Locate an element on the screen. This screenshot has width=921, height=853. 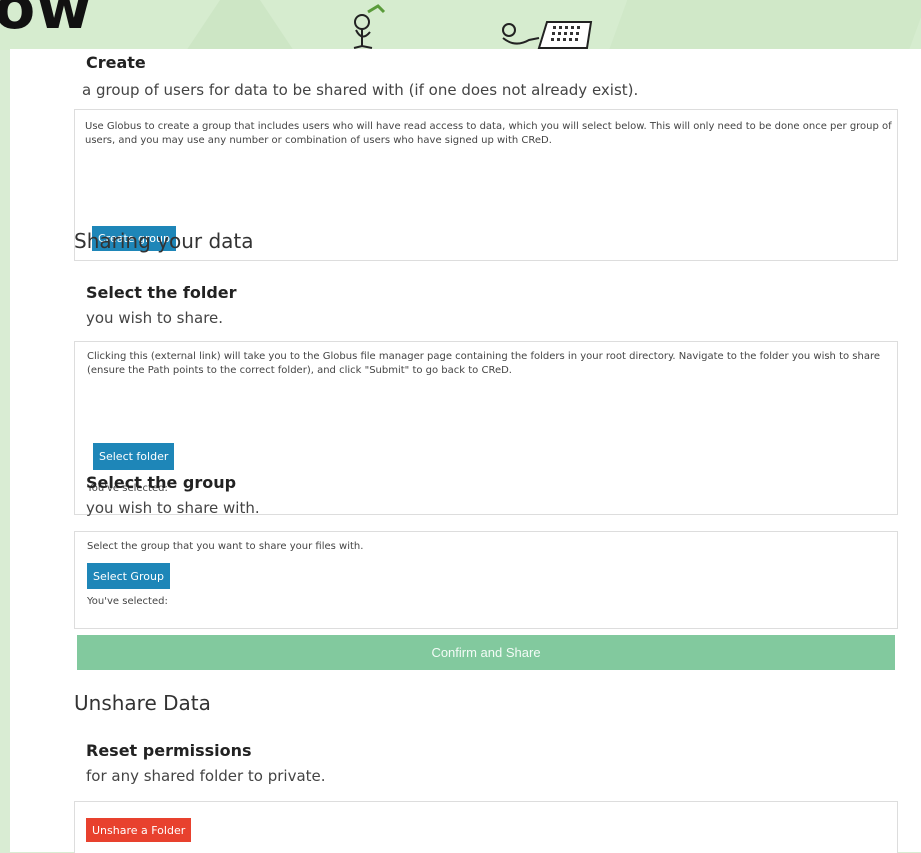
reset-step-subtitle: for any shared folder to private. is located at coordinates (206, 776).